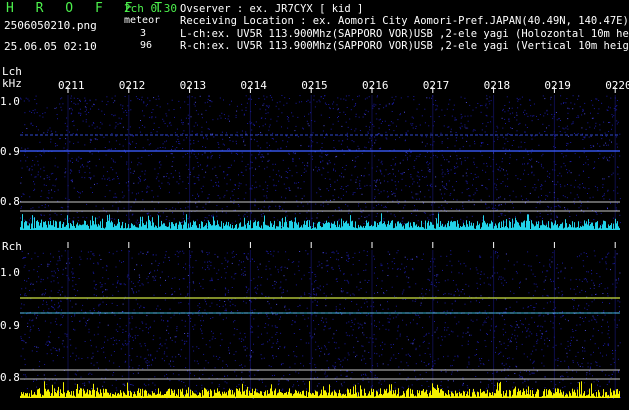 Image resolution: width=629 pixels, height=410 pixels. What do you see at coordinates (320, 389) in the screenshot?
I see `rch-signal-level` at bounding box center [320, 389].